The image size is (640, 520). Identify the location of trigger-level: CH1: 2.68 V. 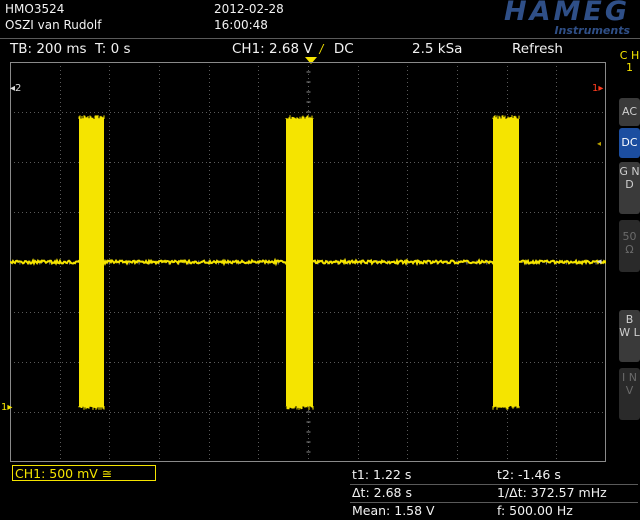
(272, 49).